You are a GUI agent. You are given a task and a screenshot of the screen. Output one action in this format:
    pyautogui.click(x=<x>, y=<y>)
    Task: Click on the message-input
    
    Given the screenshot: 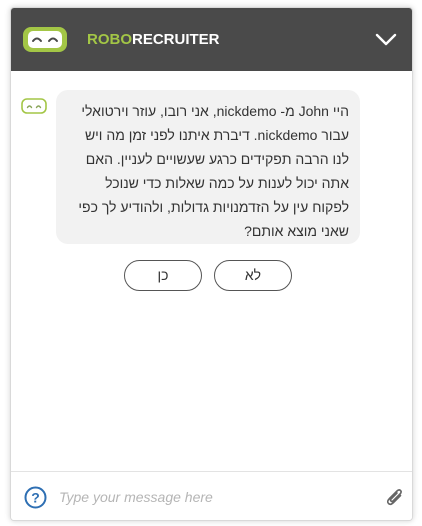 What is the action you would take?
    pyautogui.click(x=209, y=497)
    